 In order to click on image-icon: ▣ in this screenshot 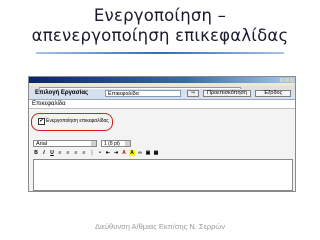, I will do `click(148, 153)`.